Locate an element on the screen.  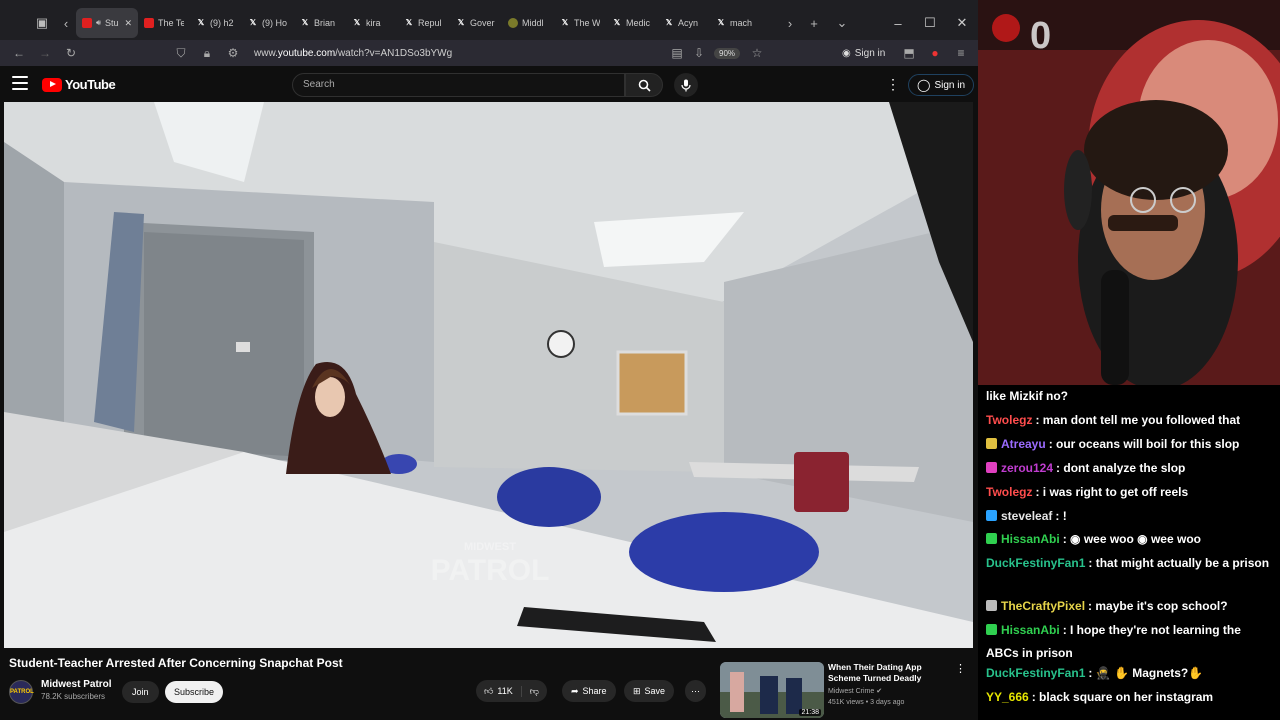
more-actions-button: ⋯ is located at coordinates (695, 691).